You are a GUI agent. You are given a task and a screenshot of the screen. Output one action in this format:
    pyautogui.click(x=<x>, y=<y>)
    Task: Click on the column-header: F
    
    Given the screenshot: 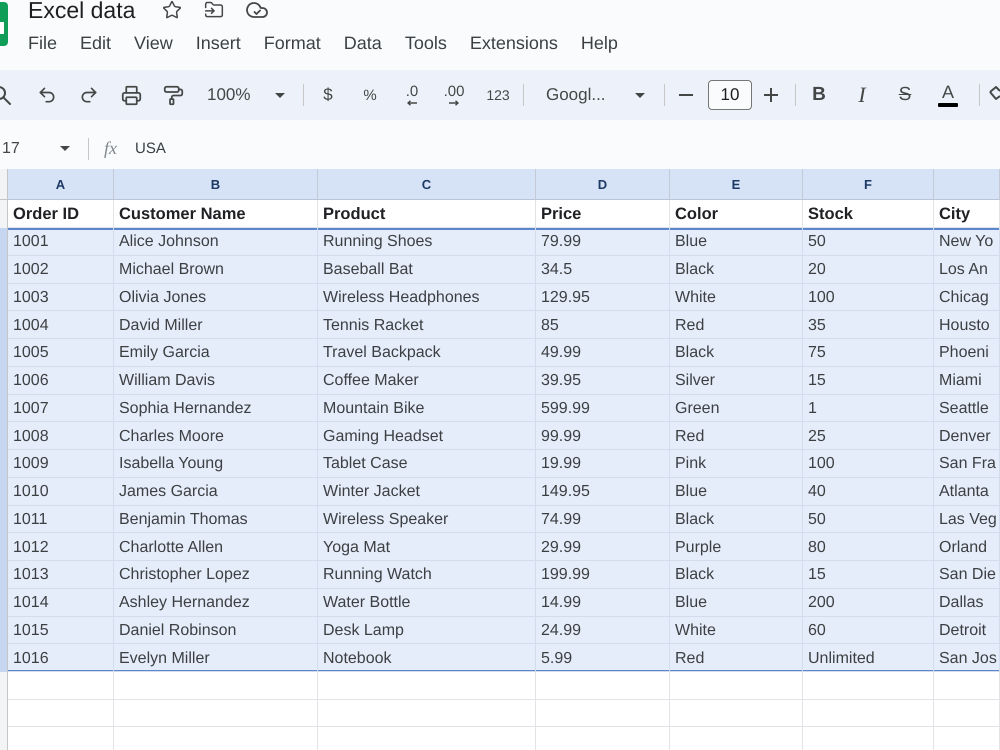 What is the action you would take?
    pyautogui.click(x=868, y=184)
    